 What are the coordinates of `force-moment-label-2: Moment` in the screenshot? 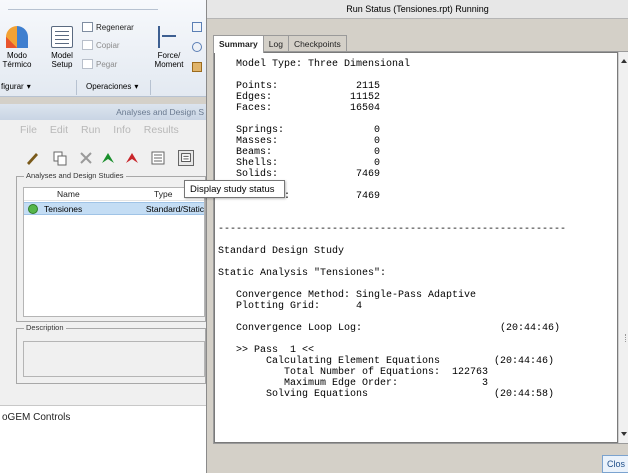 It's located at (169, 64).